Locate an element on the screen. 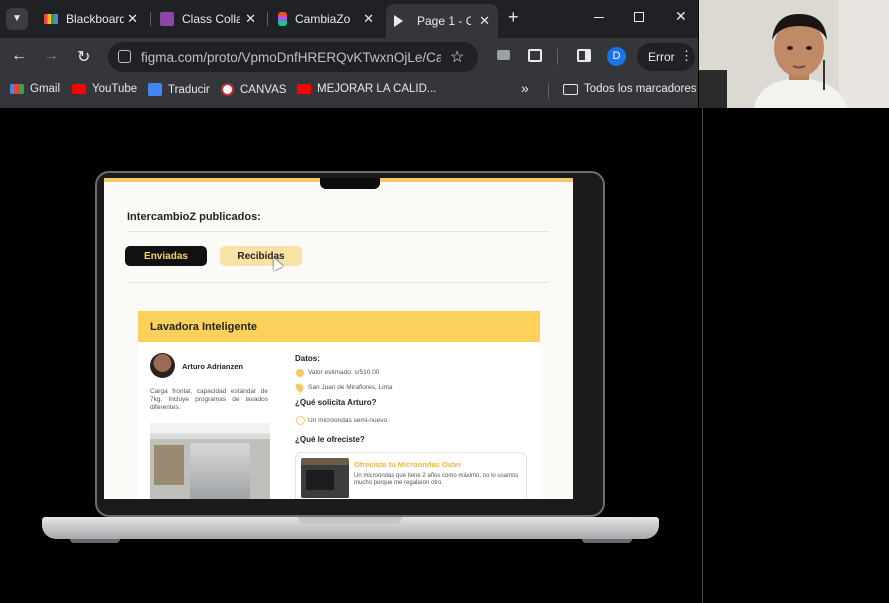  profile-avatar: D is located at coordinates (616, 56).